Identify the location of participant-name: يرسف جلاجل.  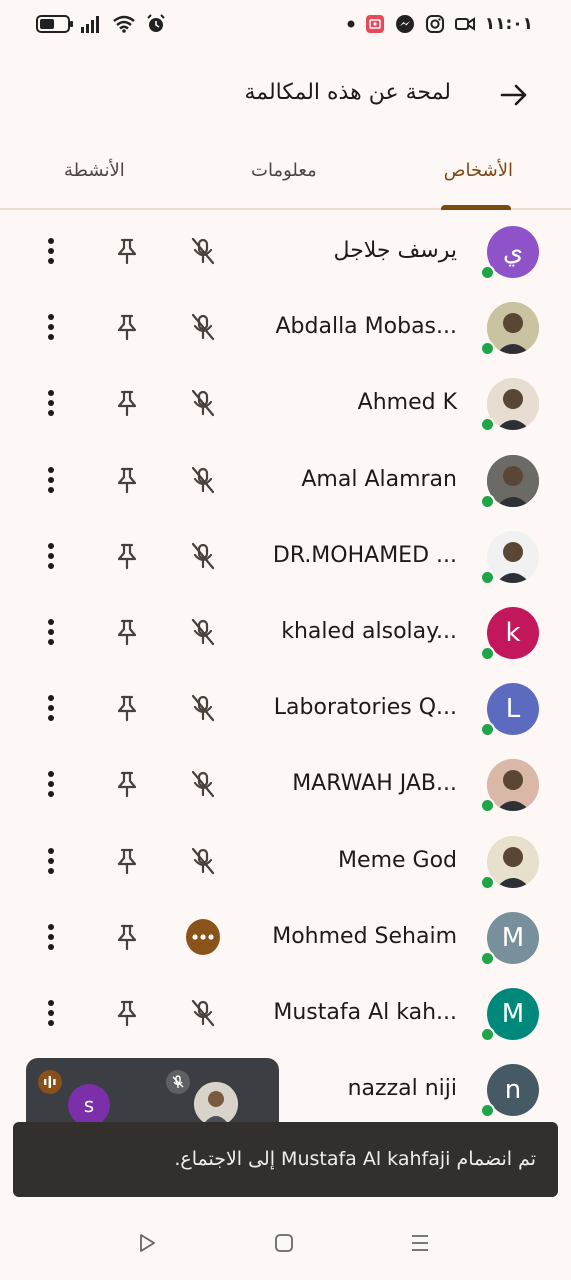
(395, 250).